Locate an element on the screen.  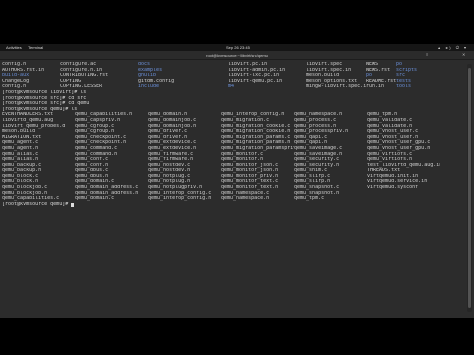
app-menu: Terminal is located at coordinates (35, 47).